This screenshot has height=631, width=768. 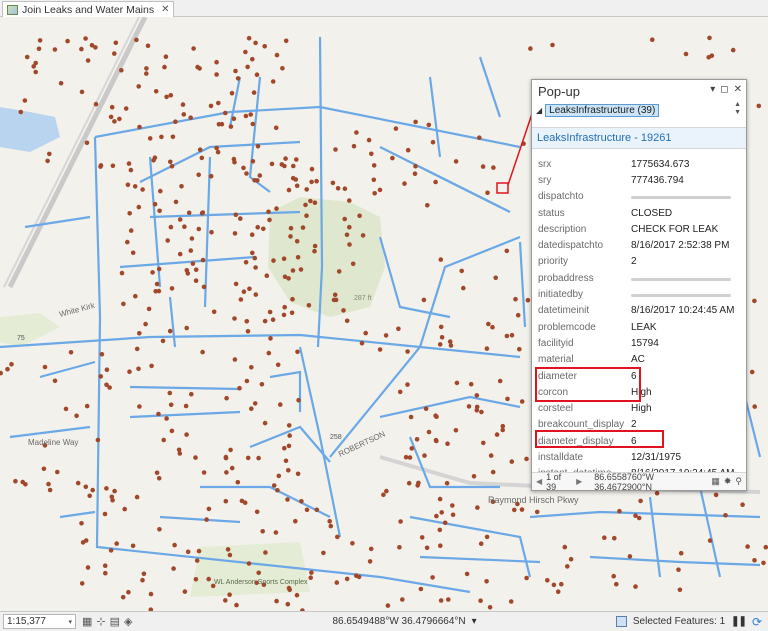 What do you see at coordinates (88, 9) in the screenshot?
I see `tab-map-view: Join Leaks and Water Mains ✕` at bounding box center [88, 9].